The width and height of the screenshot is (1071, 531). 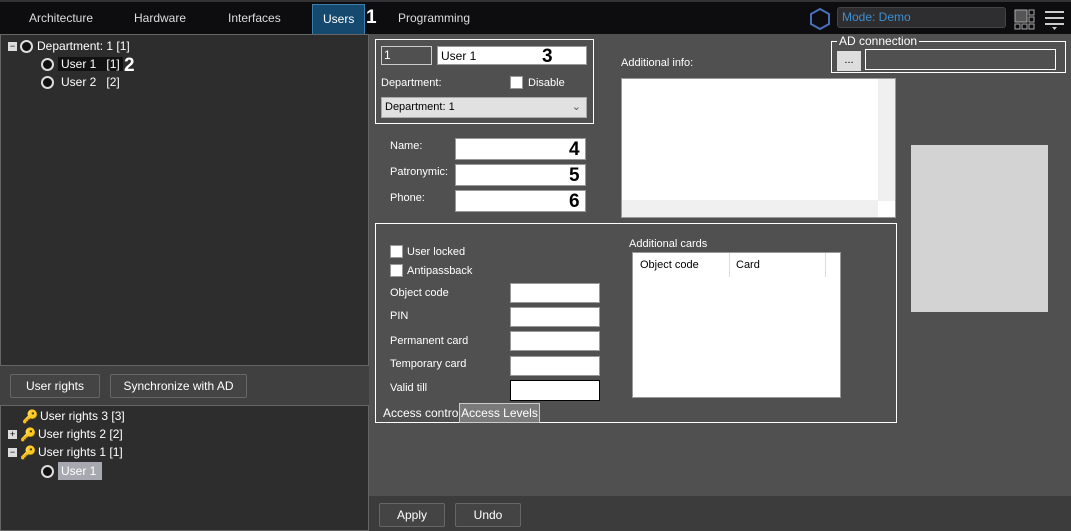 What do you see at coordinates (512, 55) in the screenshot?
I see `user-name-field: User 1` at bounding box center [512, 55].